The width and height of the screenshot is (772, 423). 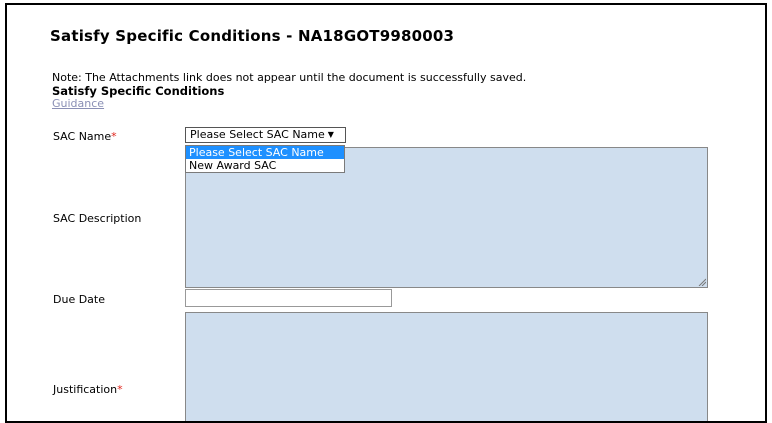 I want to click on dropdown-option-please-select: Please Select SAC Name, so click(x=265, y=152).